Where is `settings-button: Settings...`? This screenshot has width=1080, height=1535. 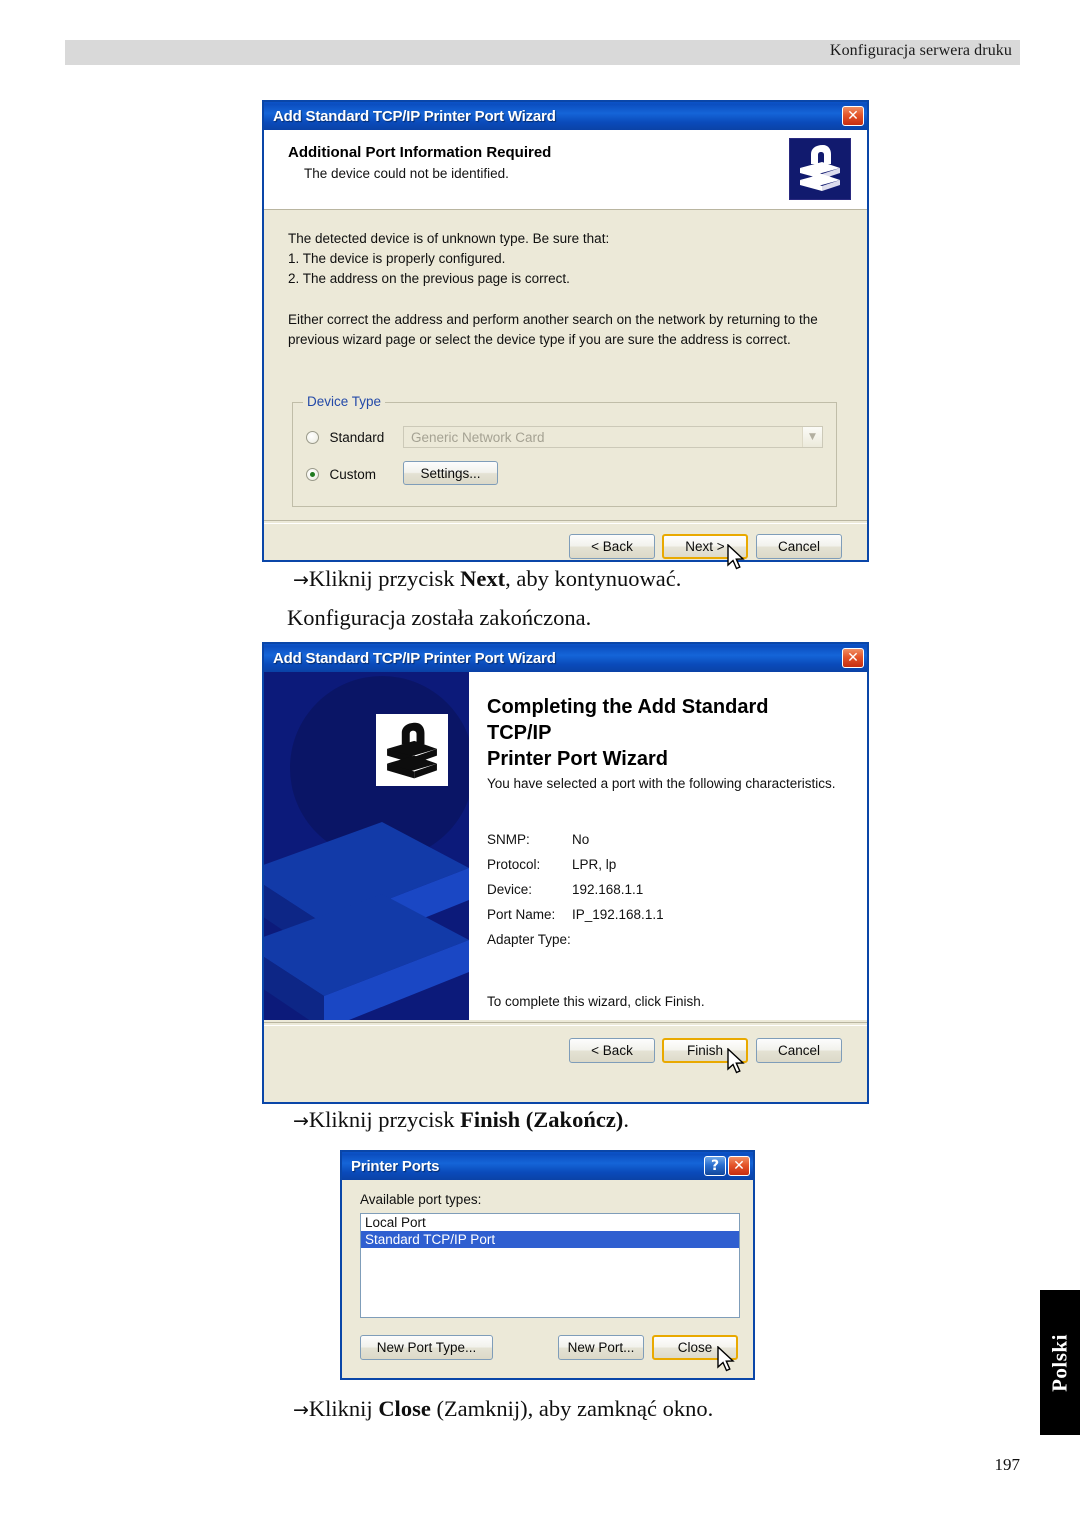
settings-button: Settings... is located at coordinates (450, 473).